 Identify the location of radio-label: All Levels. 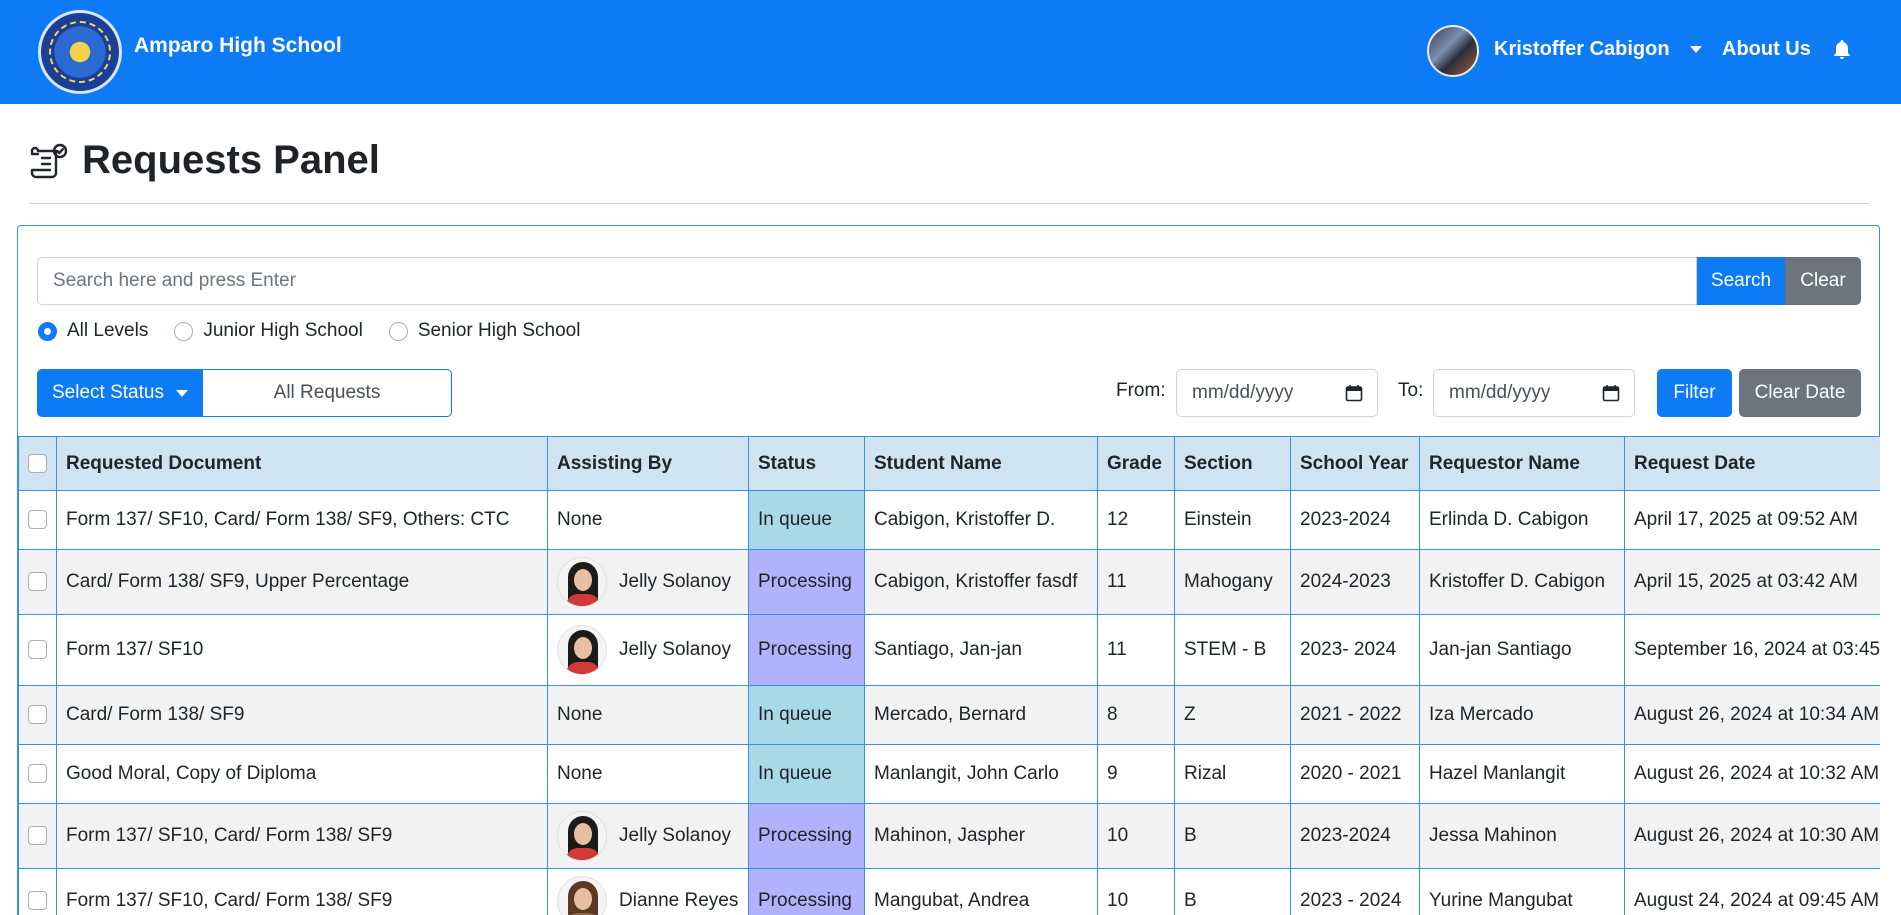
(108, 330).